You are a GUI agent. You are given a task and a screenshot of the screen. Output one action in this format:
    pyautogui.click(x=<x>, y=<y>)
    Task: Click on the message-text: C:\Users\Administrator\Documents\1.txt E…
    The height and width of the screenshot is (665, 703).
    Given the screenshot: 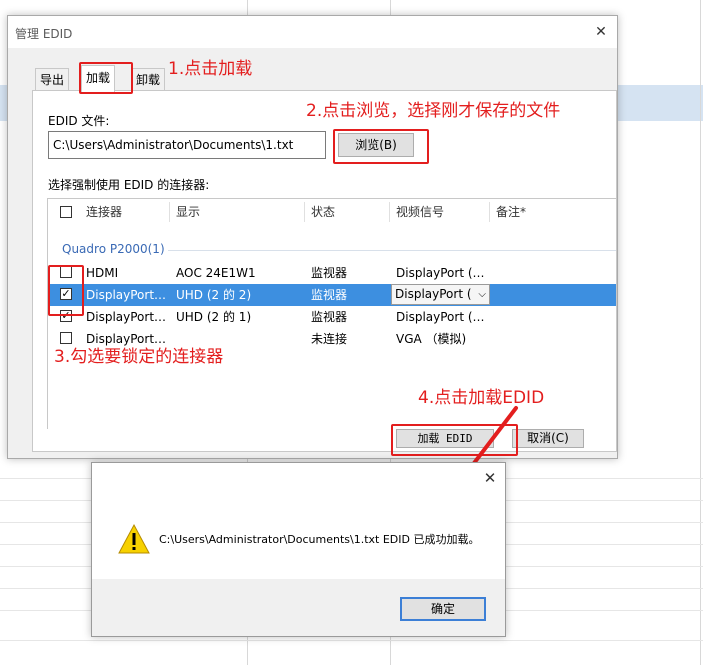 What is the action you would take?
    pyautogui.click(x=319, y=539)
    